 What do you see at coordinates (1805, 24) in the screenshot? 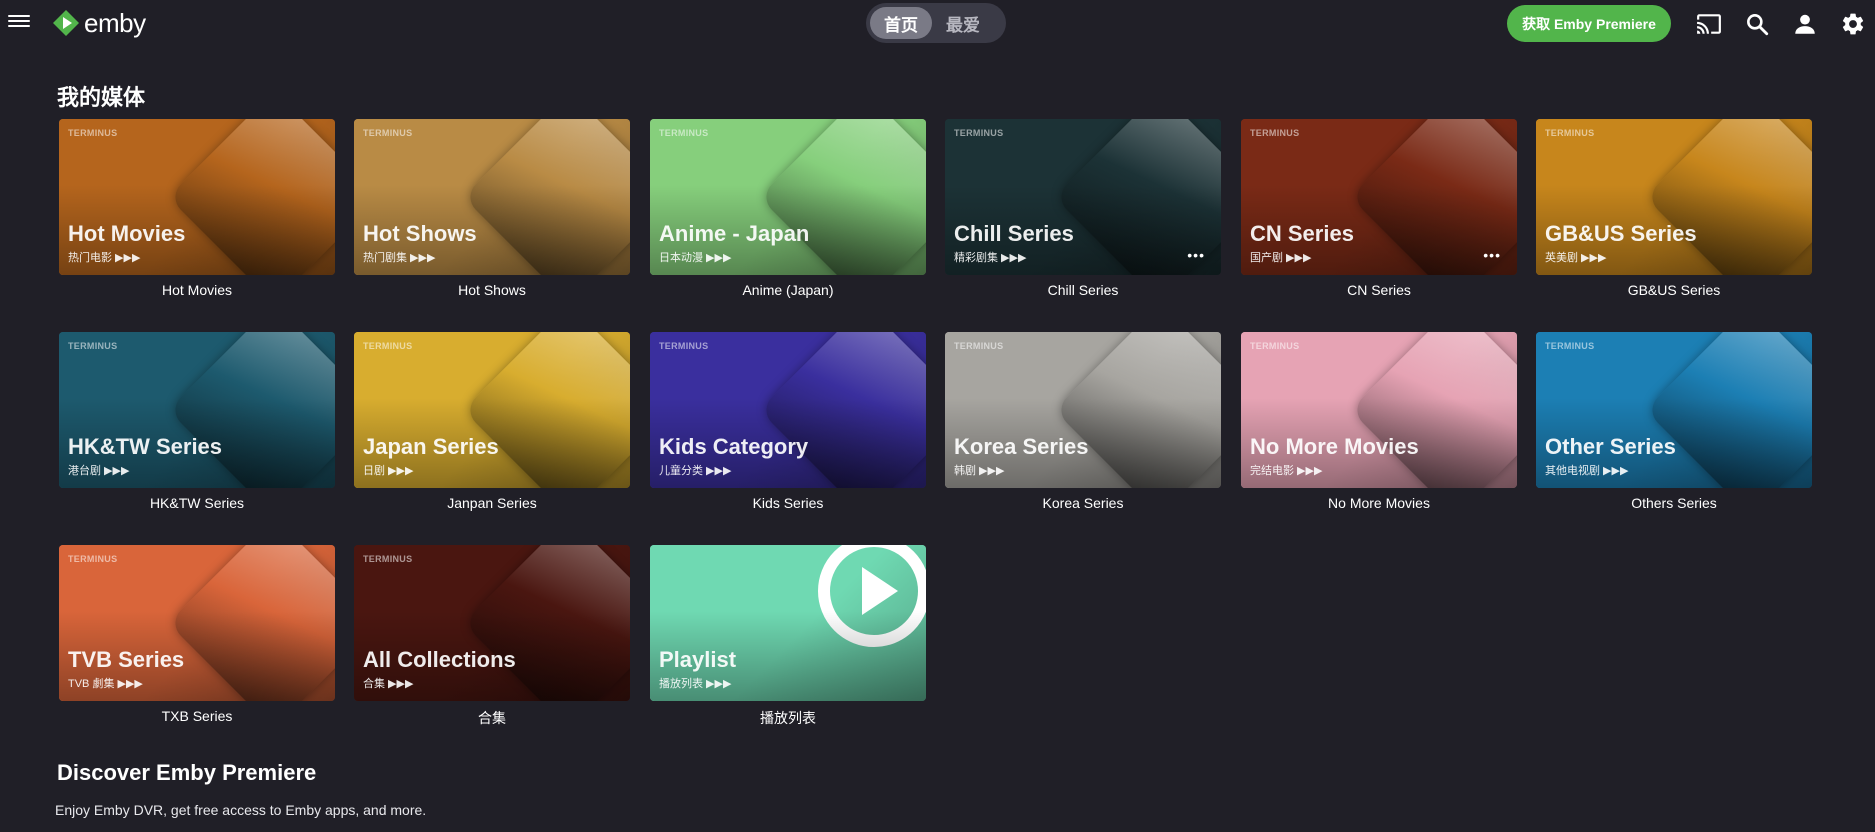
I see `user-icon` at bounding box center [1805, 24].